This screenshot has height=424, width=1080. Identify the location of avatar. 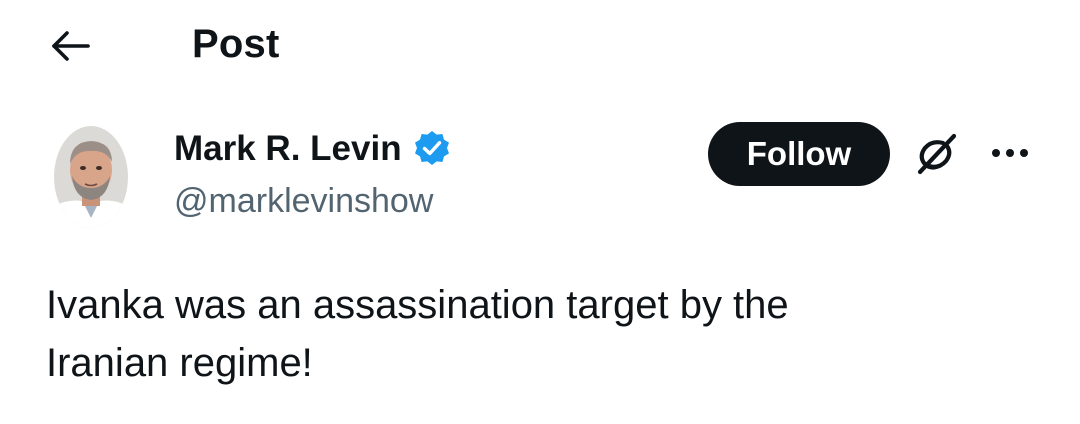
(91, 177).